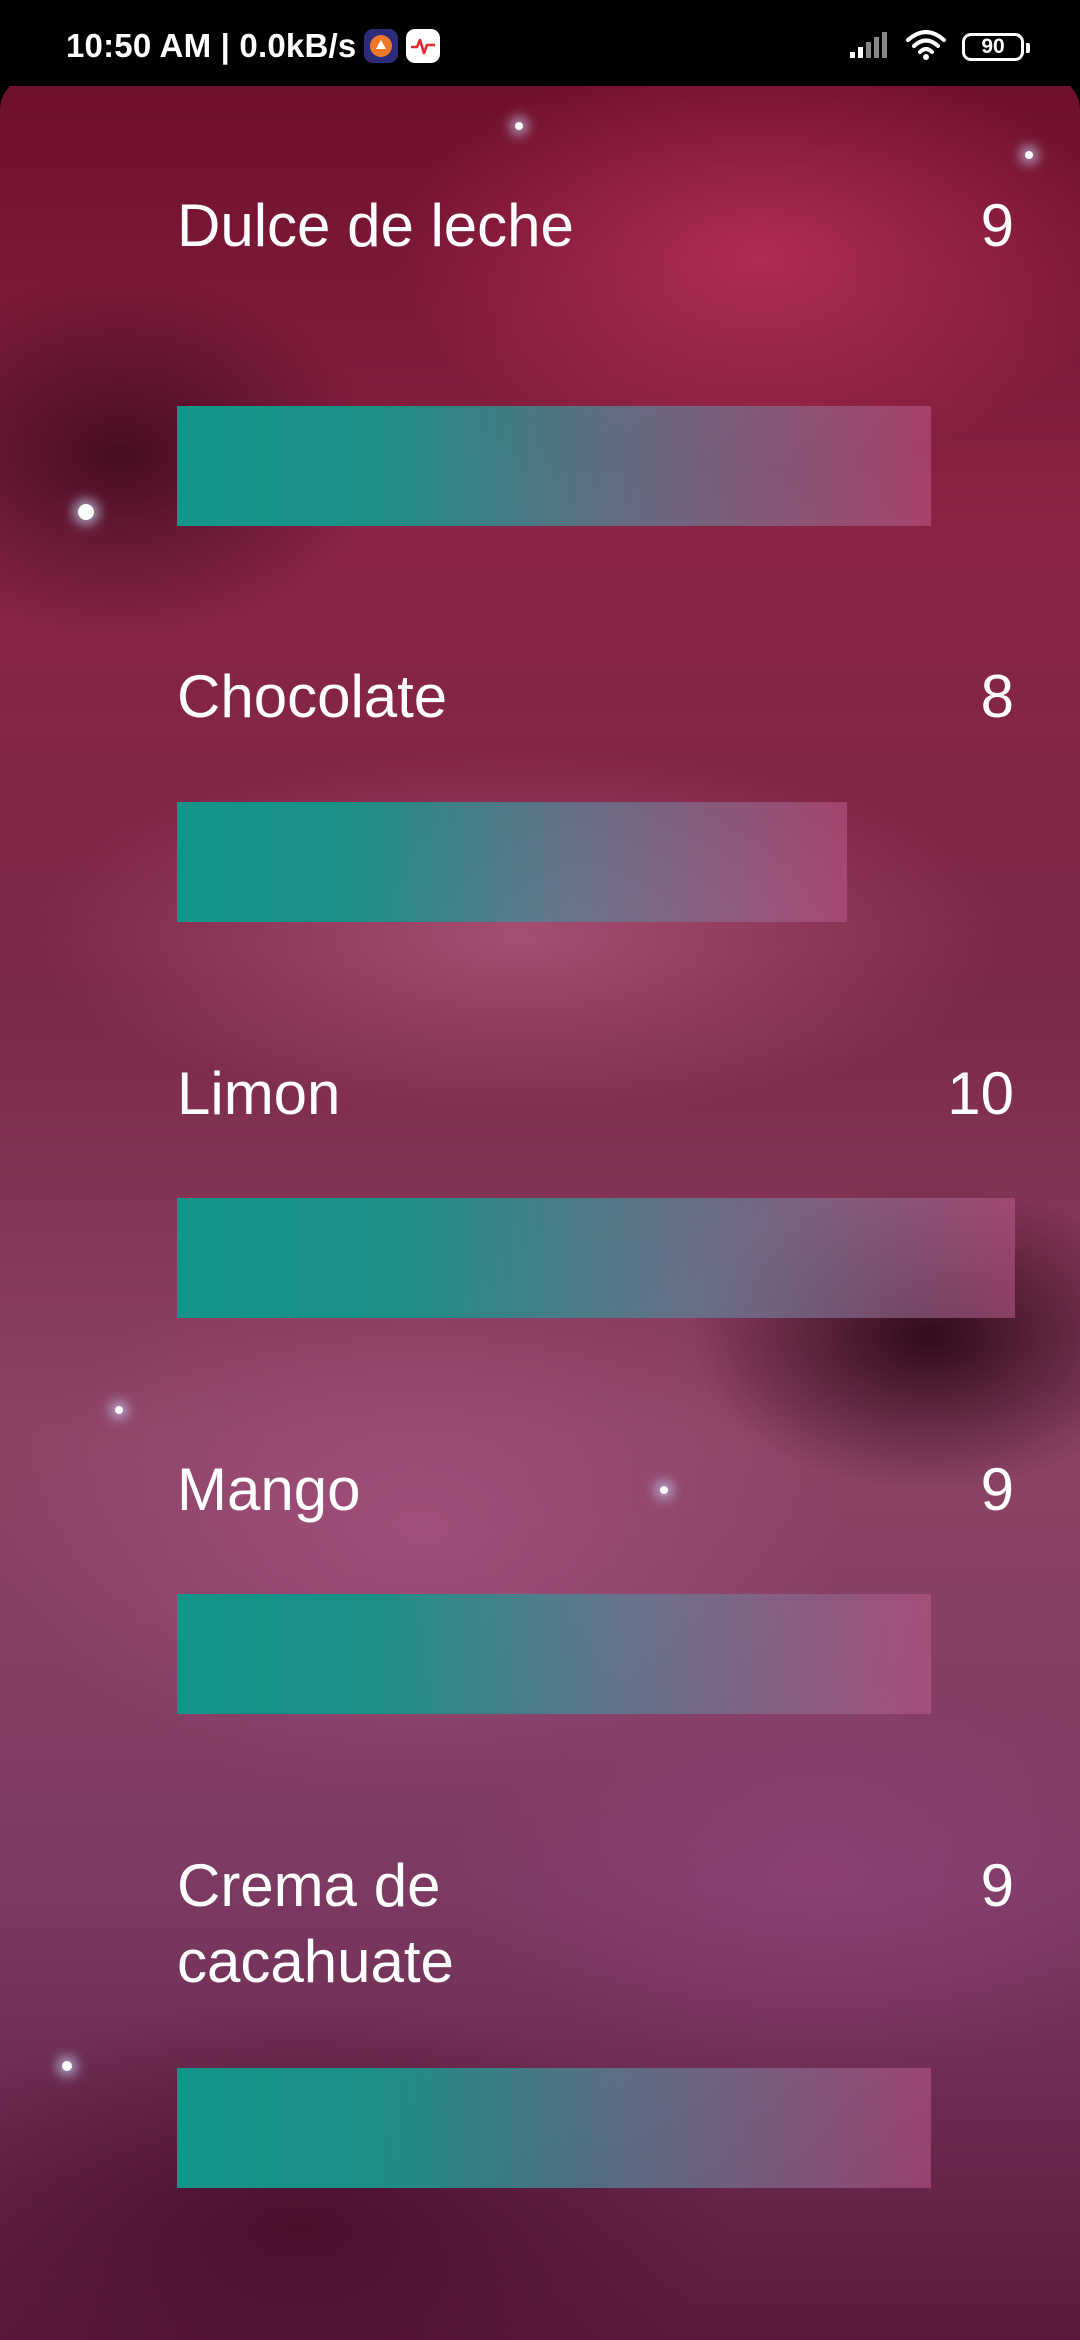  I want to click on status-bar: 10:50 AM | 0.0kB/s 90, so click(540, 43).